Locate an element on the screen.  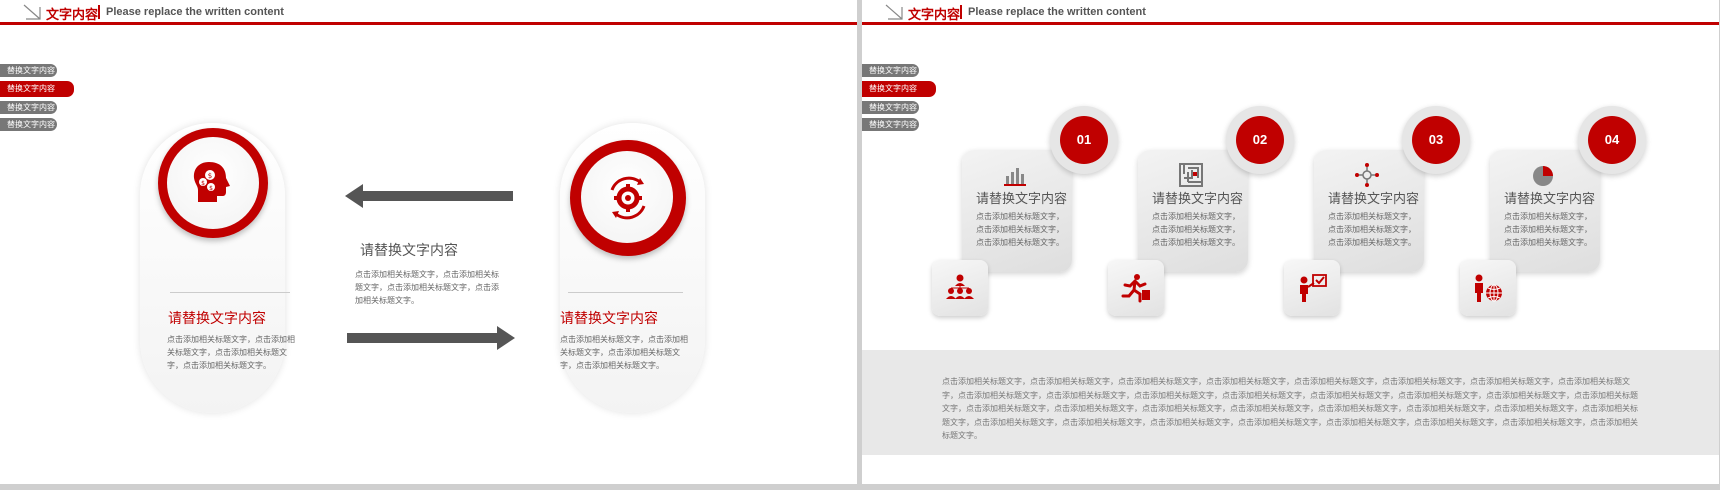
bar-chart-icon is located at coordinates (1015, 177).